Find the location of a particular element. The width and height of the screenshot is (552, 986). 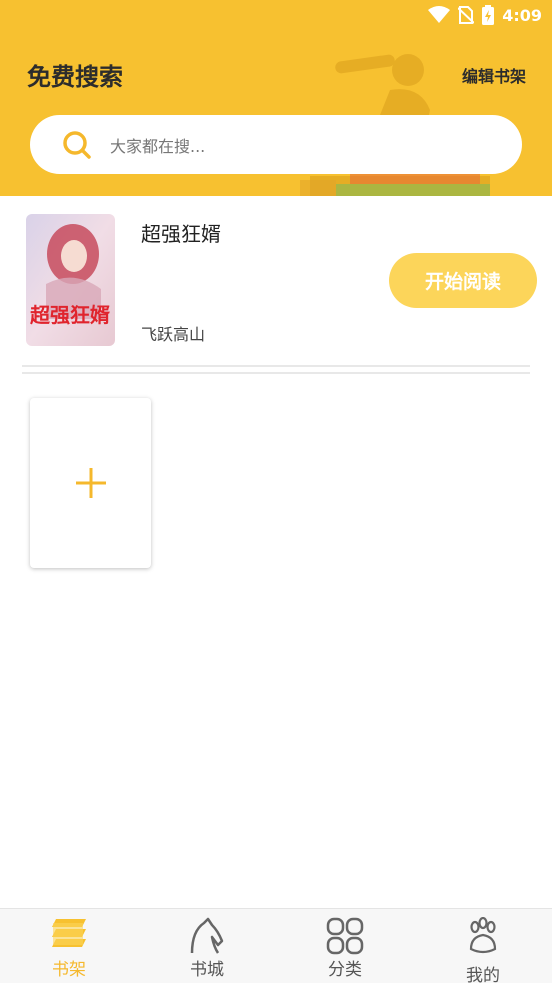

battery-icon is located at coordinates (488, 15).